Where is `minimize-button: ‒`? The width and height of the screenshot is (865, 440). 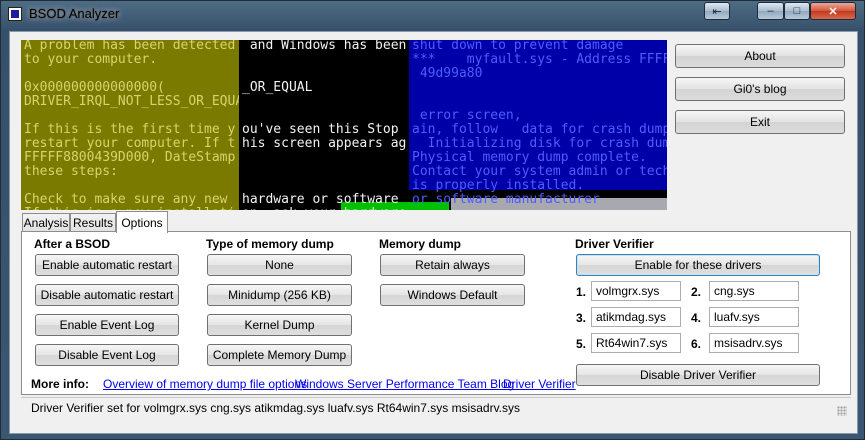 minimize-button: ‒ is located at coordinates (770, 11).